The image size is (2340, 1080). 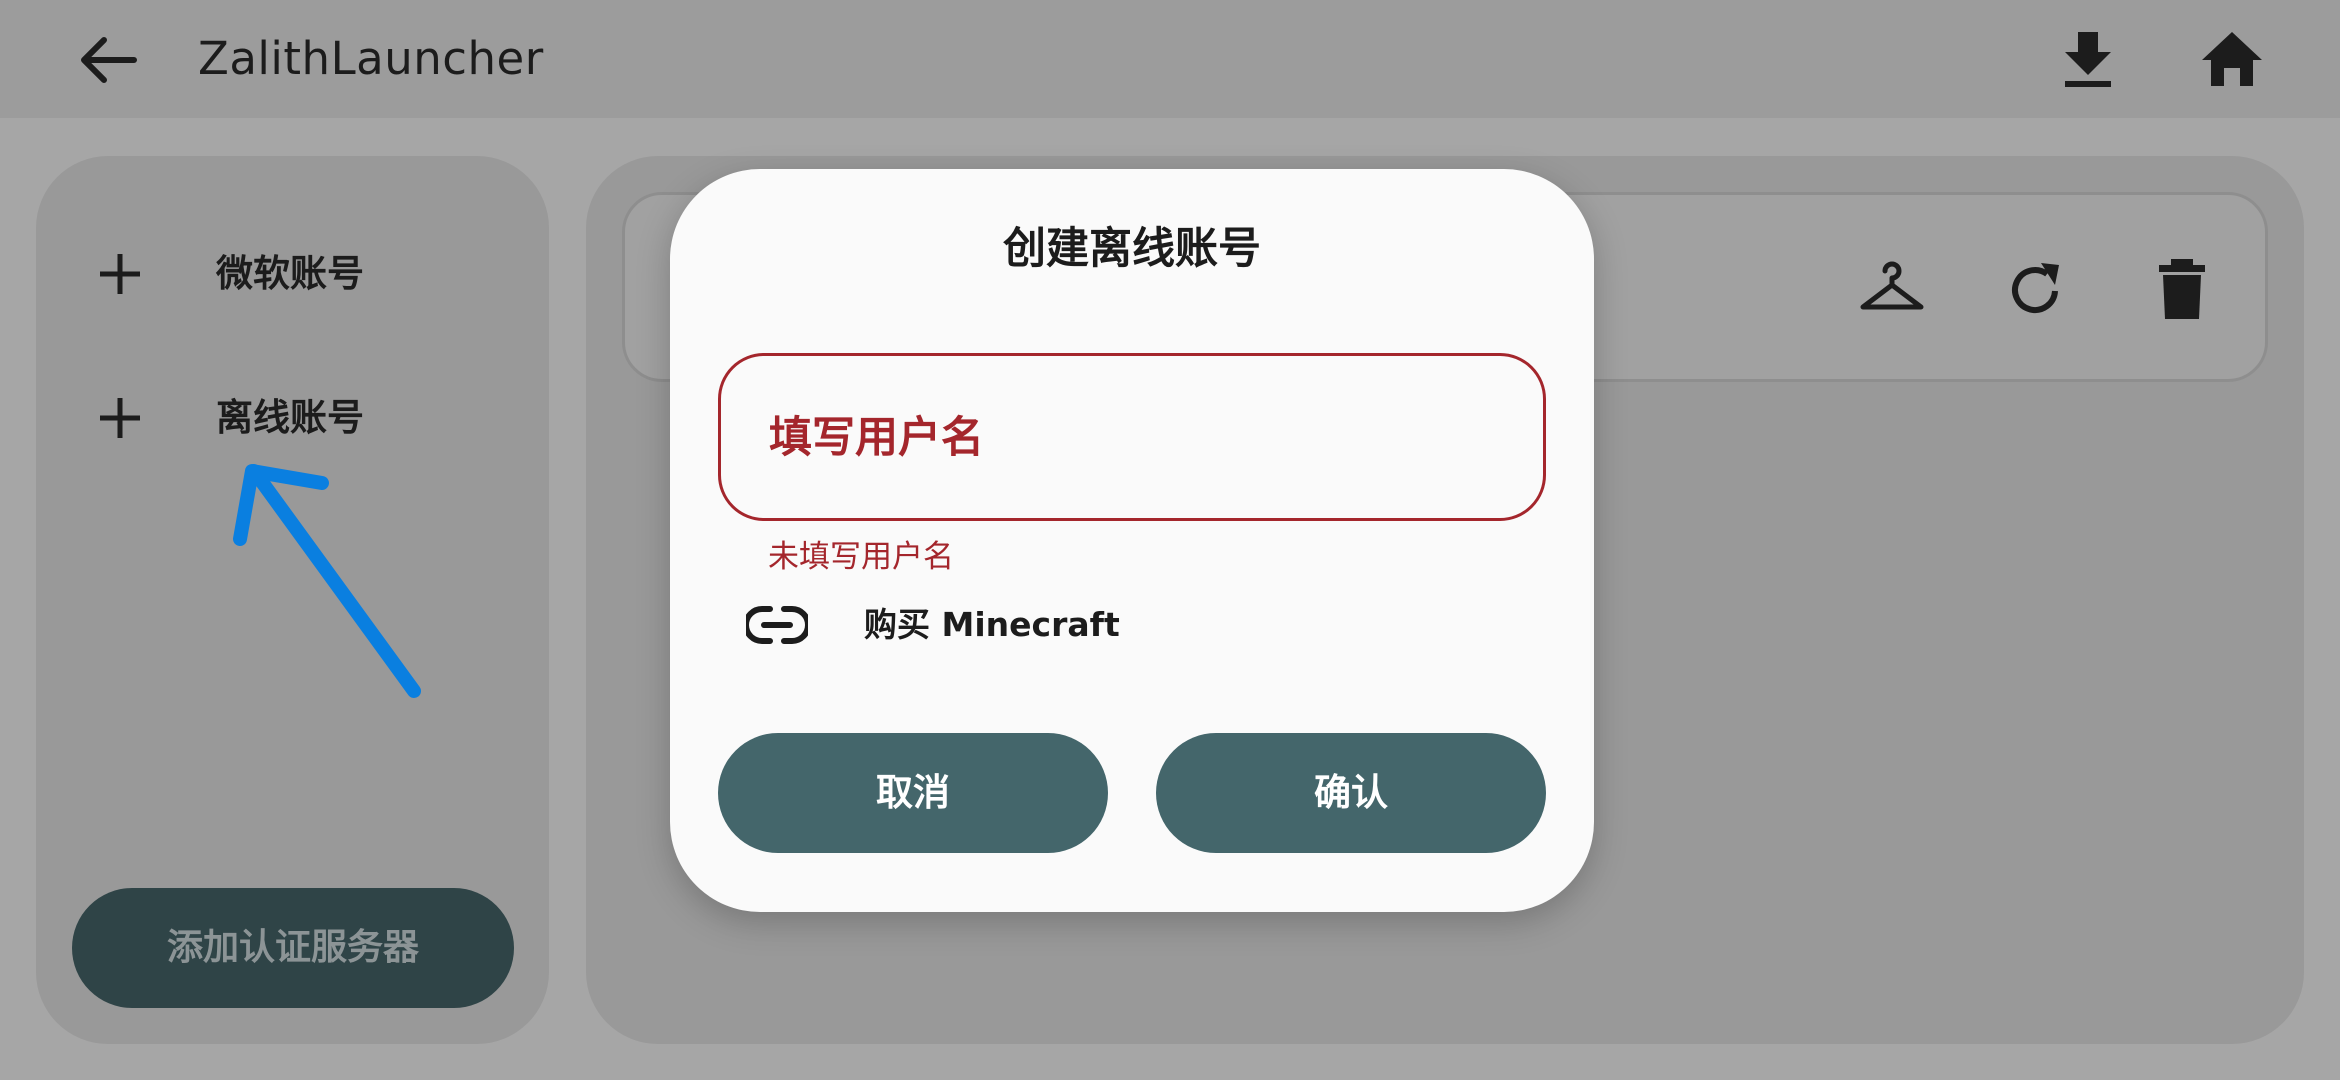 I want to click on add-auth-server-button: 添加认证服务器, so click(x=293, y=948).